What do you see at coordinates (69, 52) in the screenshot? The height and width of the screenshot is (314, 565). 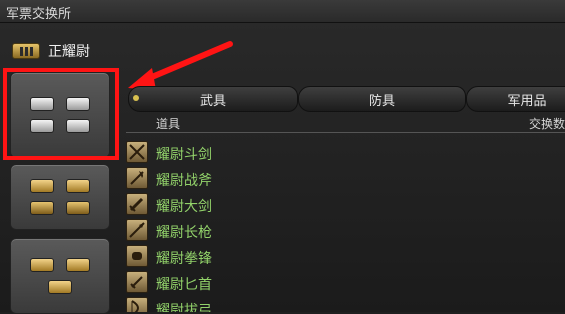 I see `rank-name: 正耀尉` at bounding box center [69, 52].